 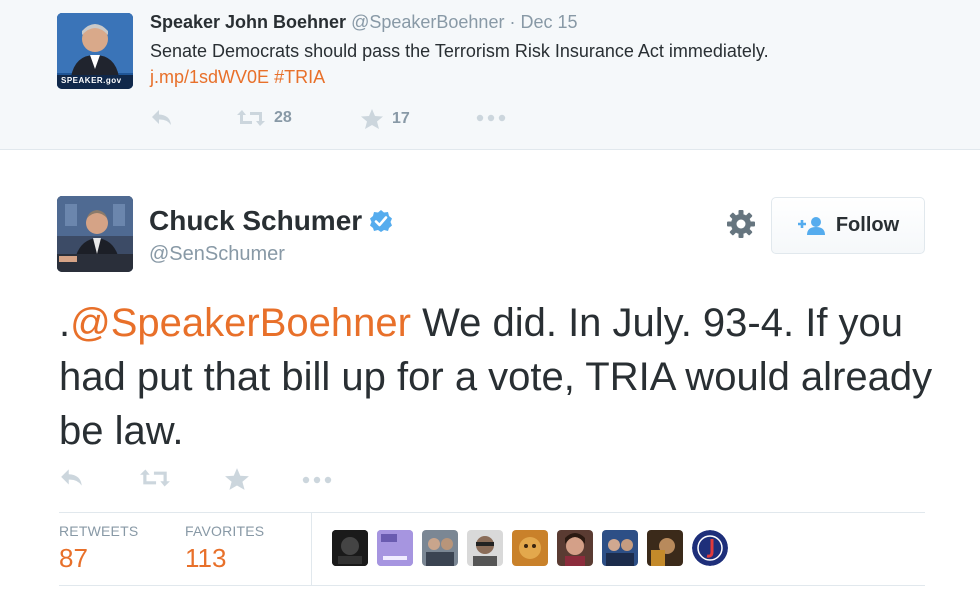 I want to click on favorite-button, so click(x=237, y=479).